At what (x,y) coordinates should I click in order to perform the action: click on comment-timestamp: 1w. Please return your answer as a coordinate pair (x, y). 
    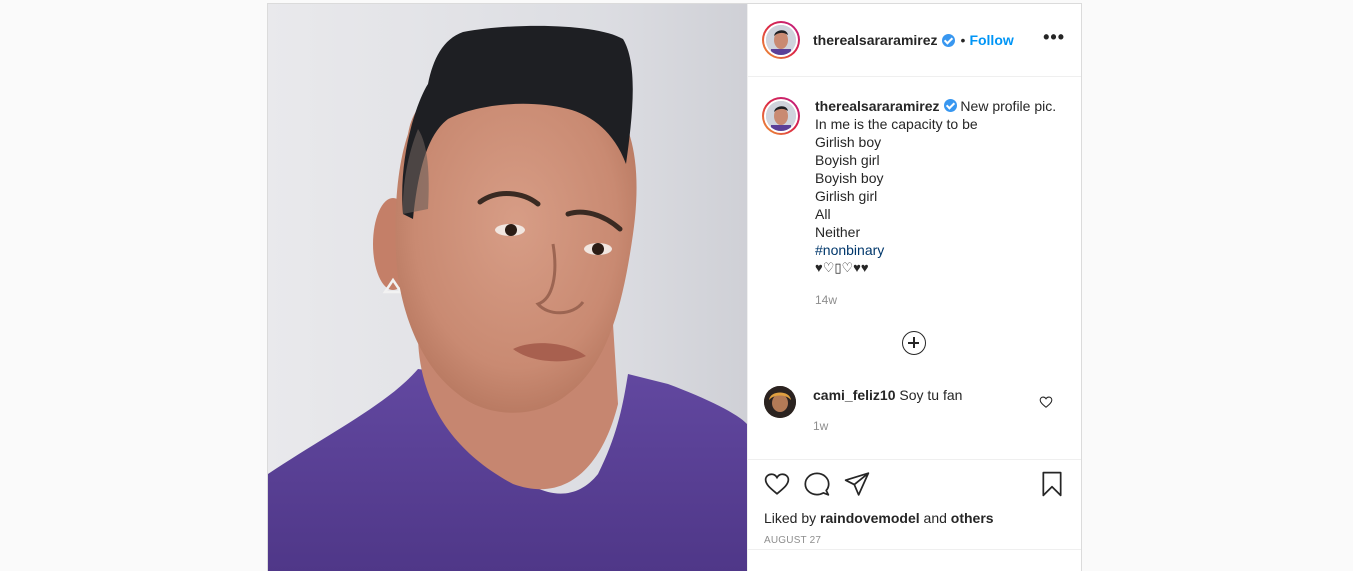
    Looking at the image, I should click on (887, 426).